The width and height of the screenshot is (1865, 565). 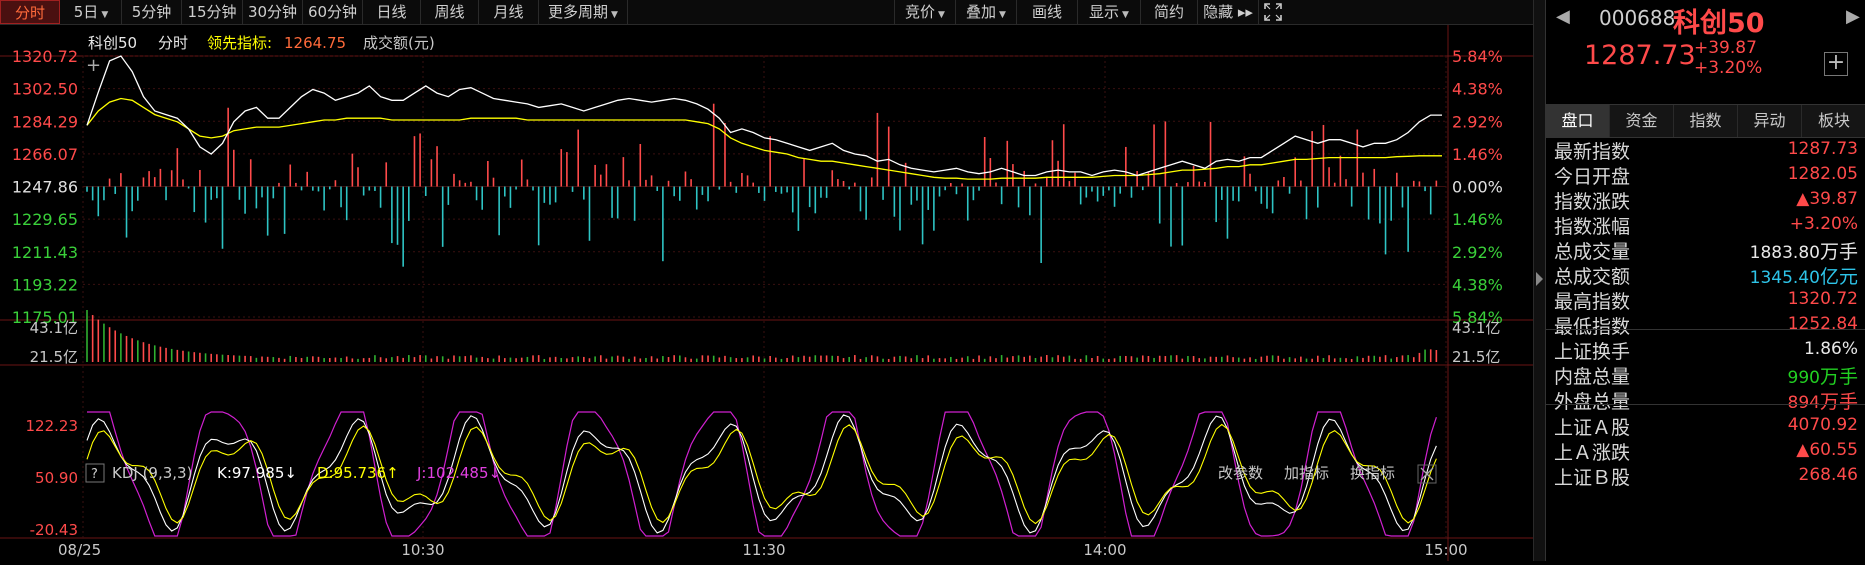 What do you see at coordinates (45, 252) in the screenshot?
I see `price-axis-label: 1211.43` at bounding box center [45, 252].